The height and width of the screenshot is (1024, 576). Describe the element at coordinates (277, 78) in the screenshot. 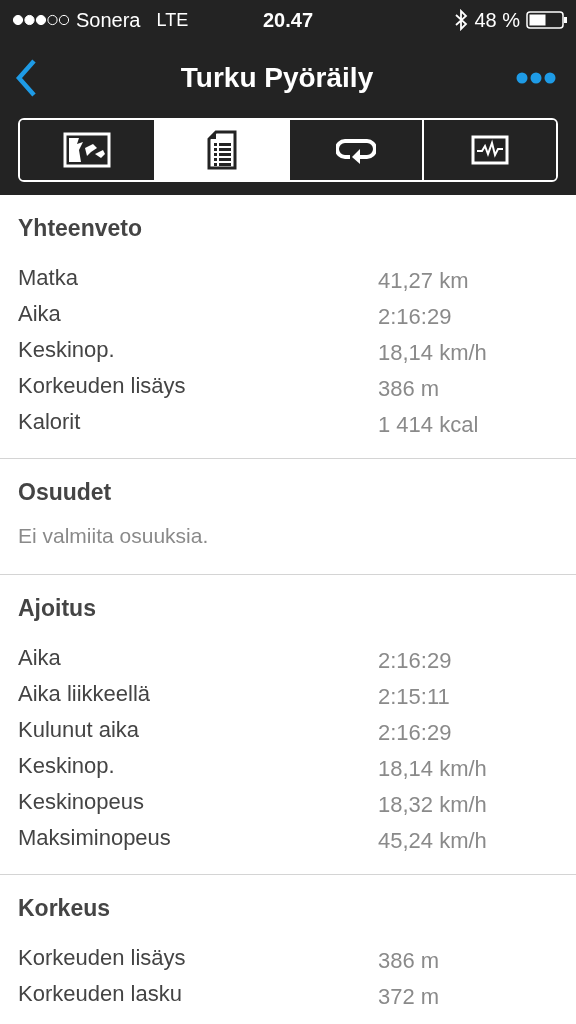

I see `nav-title: Turku Pyöräily` at that location.